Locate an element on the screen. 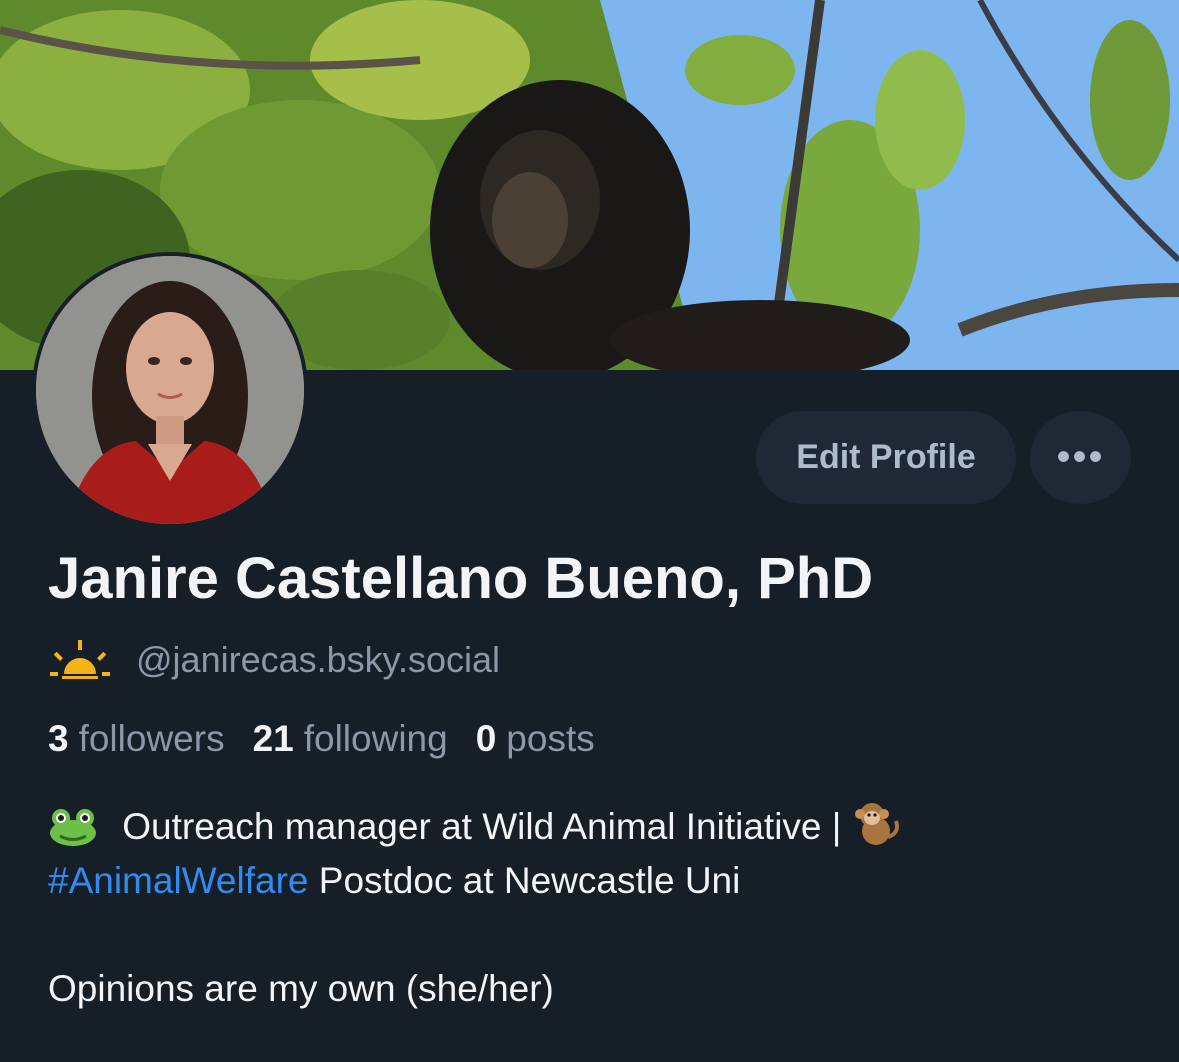  profile-photo-icon is located at coordinates (170, 390).